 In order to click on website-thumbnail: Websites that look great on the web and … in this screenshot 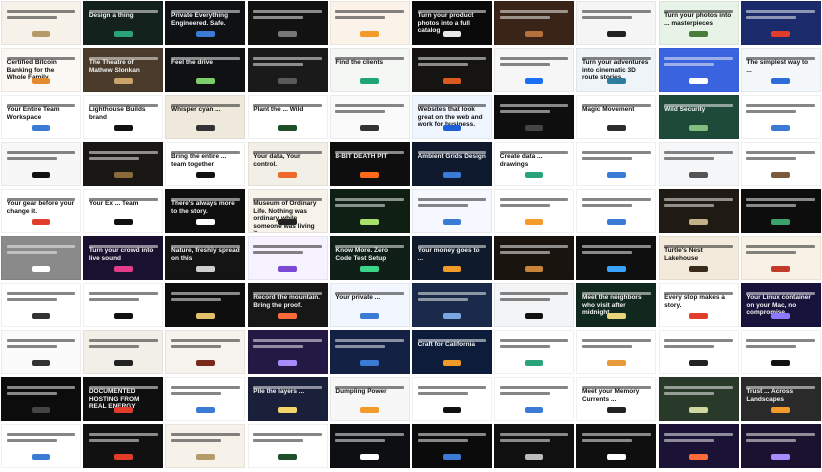, I will do `click(451, 117)`.